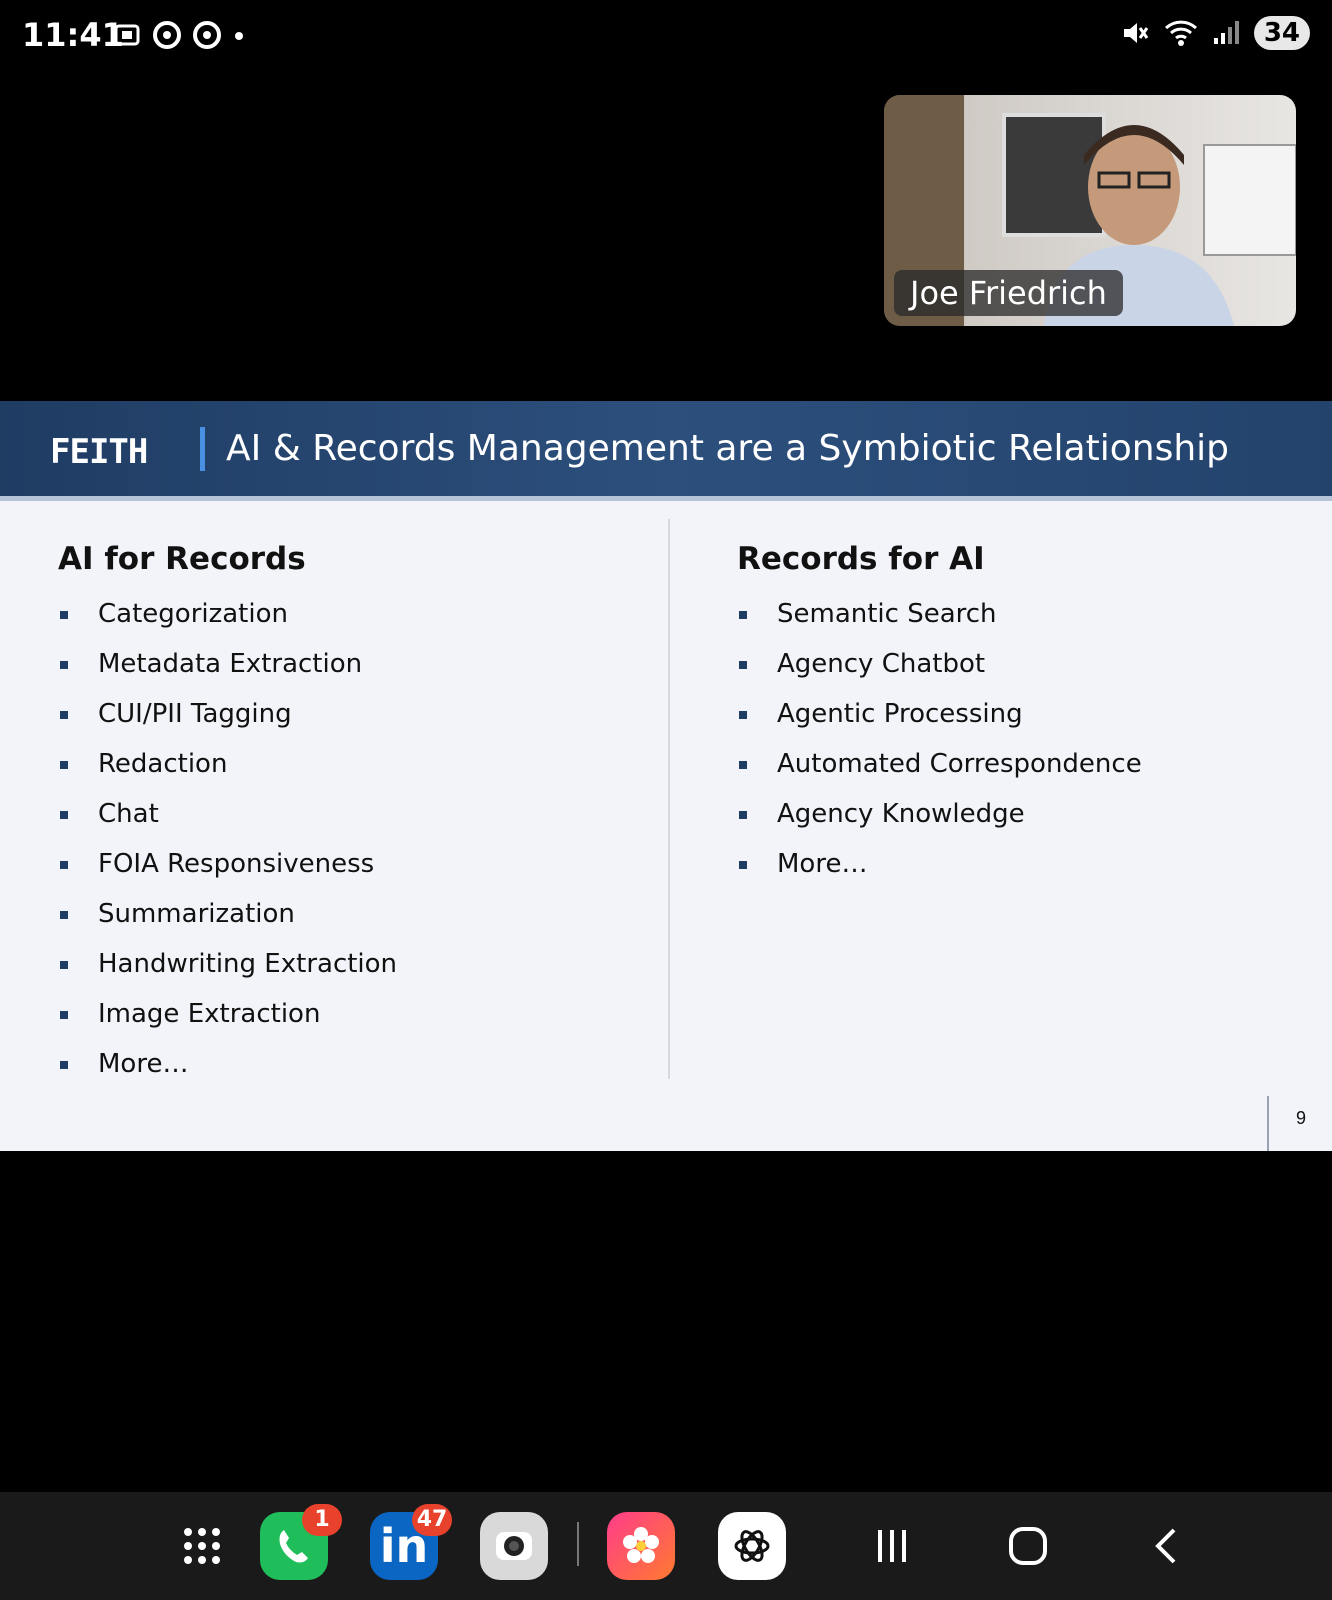 The width and height of the screenshot is (1332, 1600). What do you see at coordinates (669, 799) in the screenshot?
I see `column-divider` at bounding box center [669, 799].